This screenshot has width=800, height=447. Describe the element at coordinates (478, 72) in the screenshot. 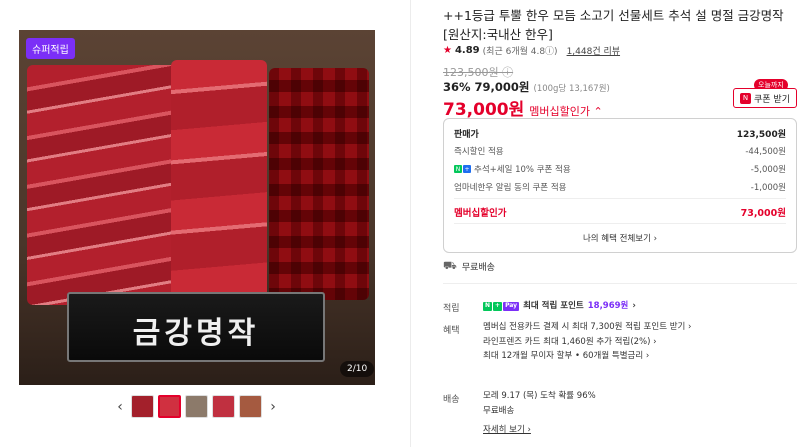

I see `original-price: 123,500원 ⓘ` at that location.